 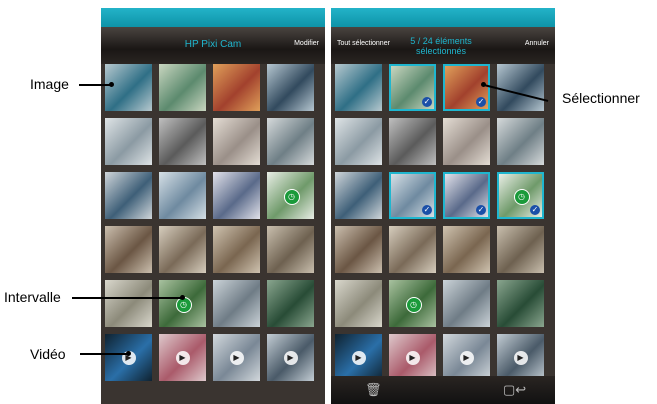 I want to click on callout-image: Image, so click(x=49, y=84).